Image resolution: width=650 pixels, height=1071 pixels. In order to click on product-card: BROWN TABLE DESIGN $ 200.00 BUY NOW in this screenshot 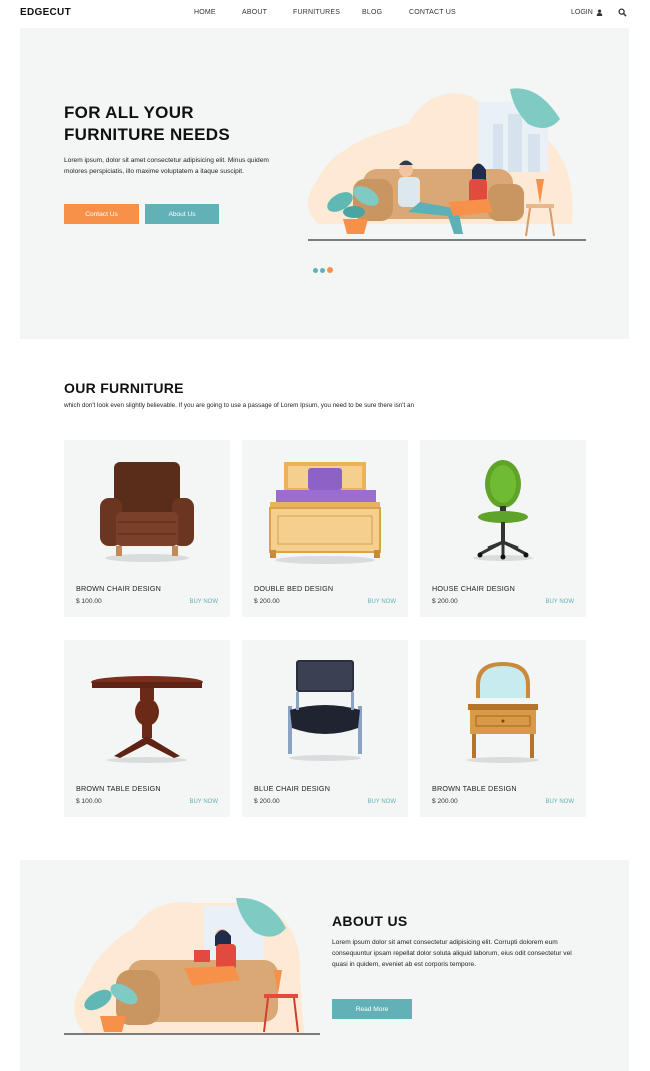, I will do `click(503, 728)`.